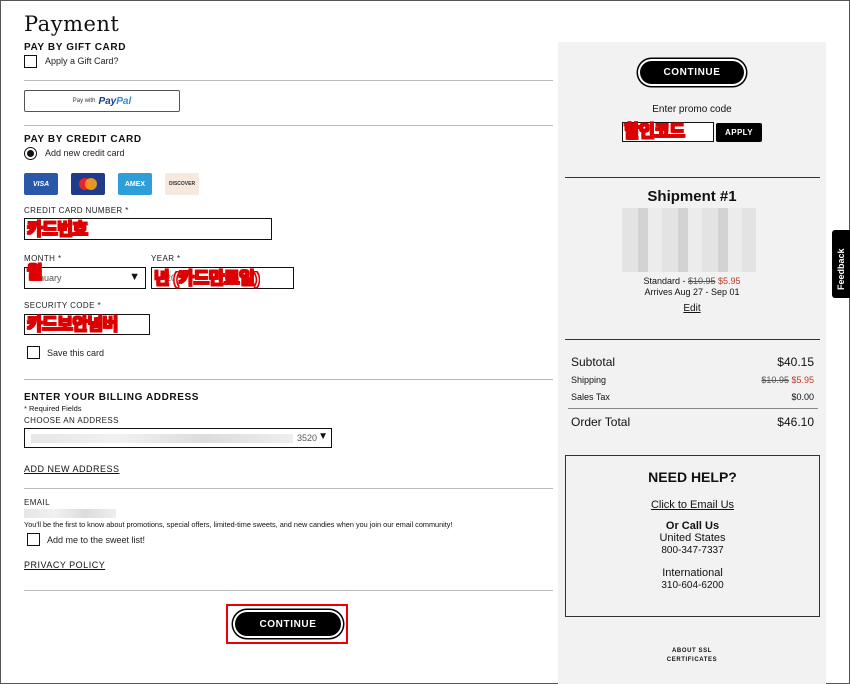 This screenshot has width=850, height=684. Describe the element at coordinates (62, 305) in the screenshot. I see `security-code-label: SECURITY CODE *` at that location.